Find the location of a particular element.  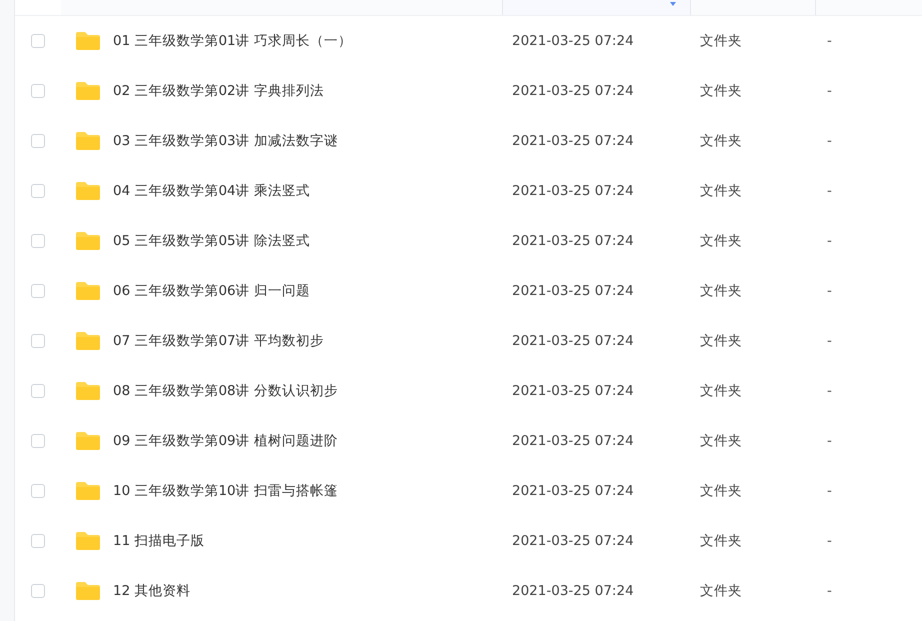

file-name: 07 三年级数学第07讲 平均数初步 is located at coordinates (218, 341).